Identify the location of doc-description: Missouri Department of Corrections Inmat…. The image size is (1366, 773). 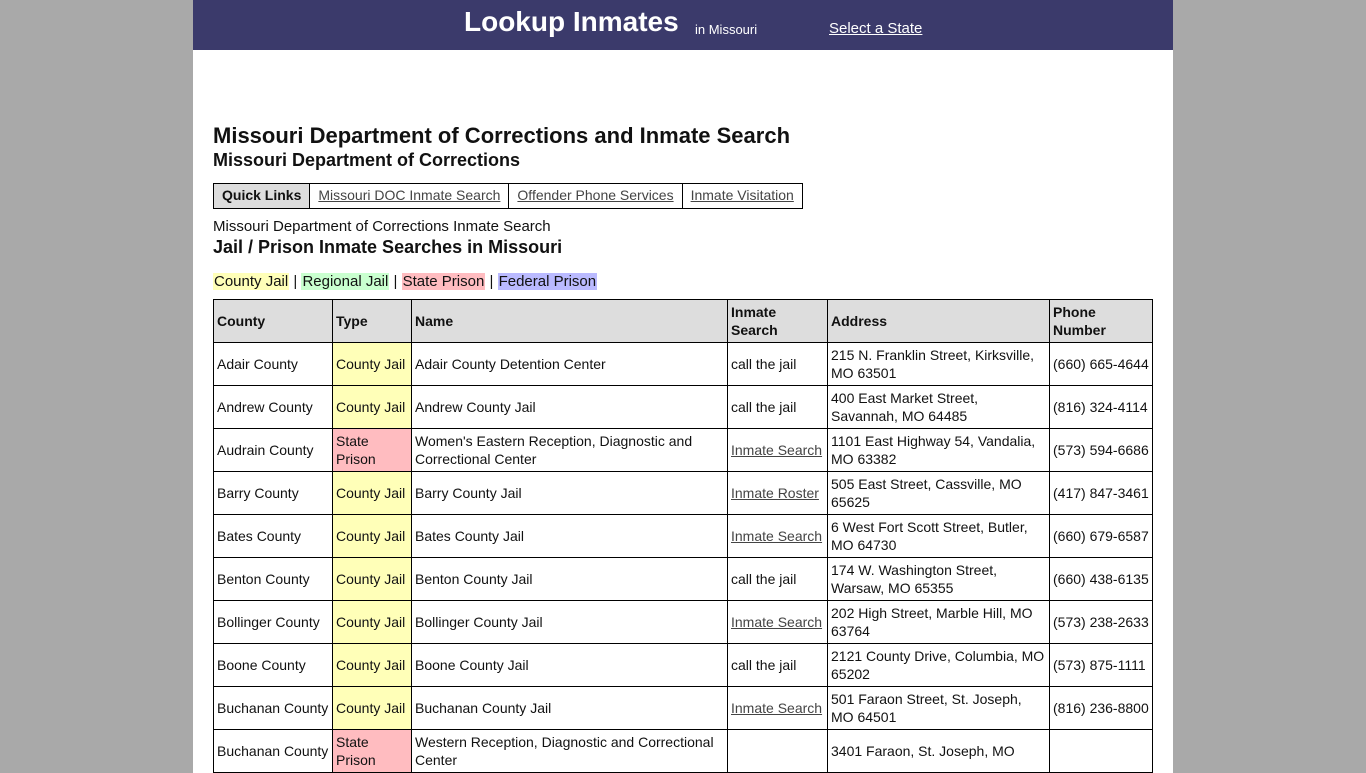
(382, 226).